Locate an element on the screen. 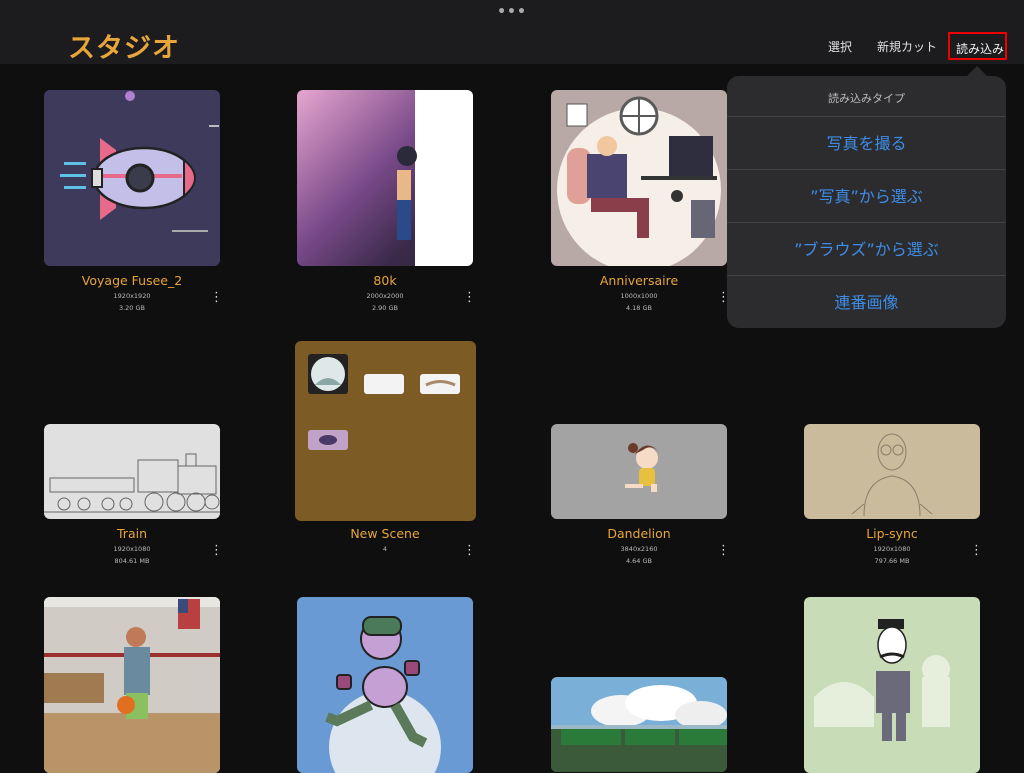 The image size is (1024, 773). choose-from-browse-option: ”ブラウズ”から選ぶ is located at coordinates (866, 248).